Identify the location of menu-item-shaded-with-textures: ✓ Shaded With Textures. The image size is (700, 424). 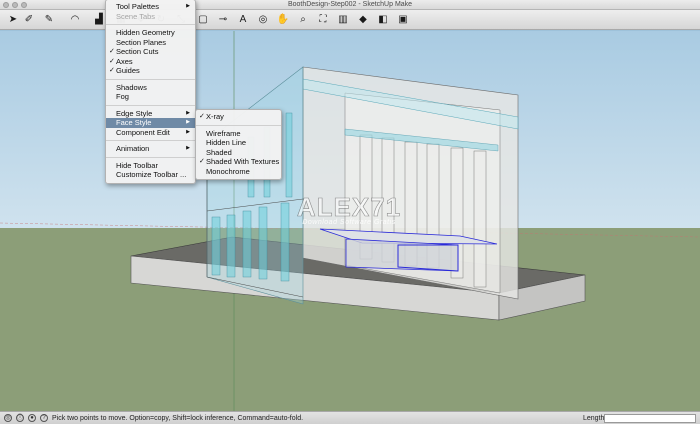
(238, 162).